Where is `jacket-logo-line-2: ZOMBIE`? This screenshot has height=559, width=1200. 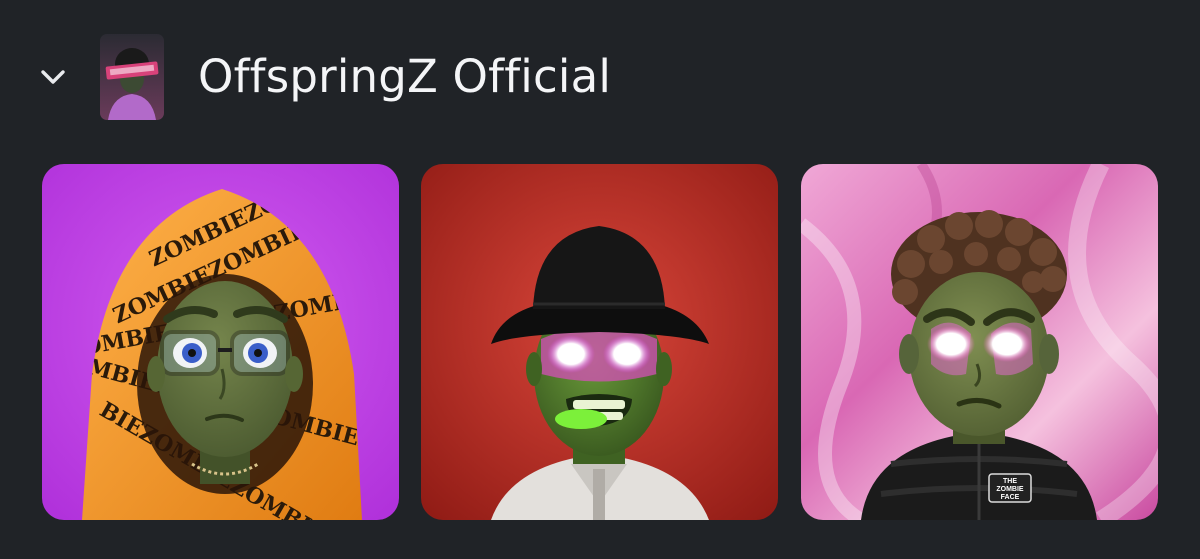
jacket-logo-line-2: ZOMBIE is located at coordinates (1010, 489).